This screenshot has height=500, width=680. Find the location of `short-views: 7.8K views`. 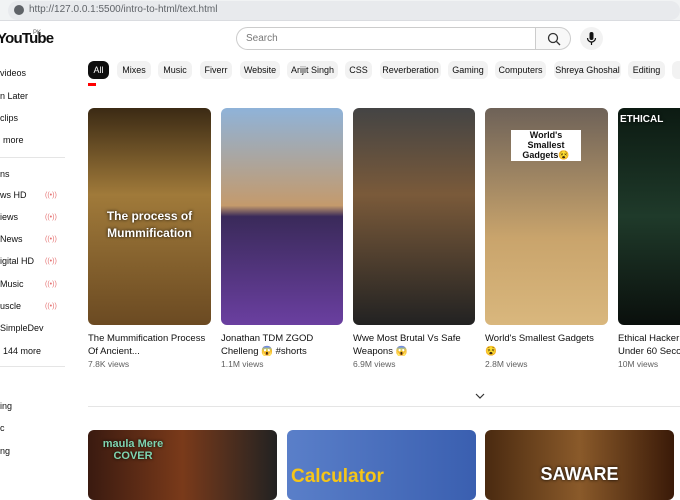

short-views: 7.8K views is located at coordinates (109, 364).